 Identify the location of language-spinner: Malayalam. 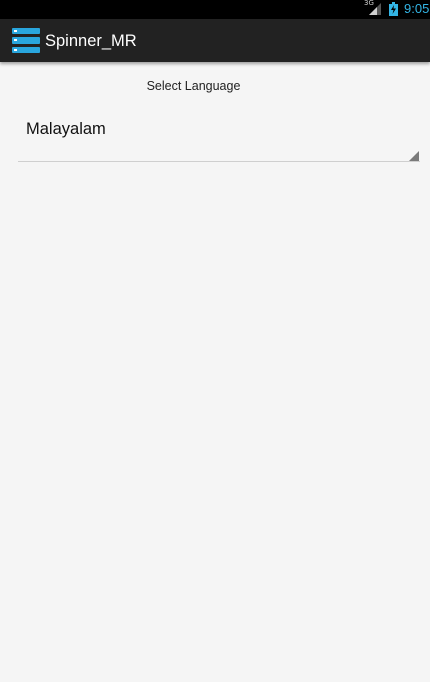
(219, 135).